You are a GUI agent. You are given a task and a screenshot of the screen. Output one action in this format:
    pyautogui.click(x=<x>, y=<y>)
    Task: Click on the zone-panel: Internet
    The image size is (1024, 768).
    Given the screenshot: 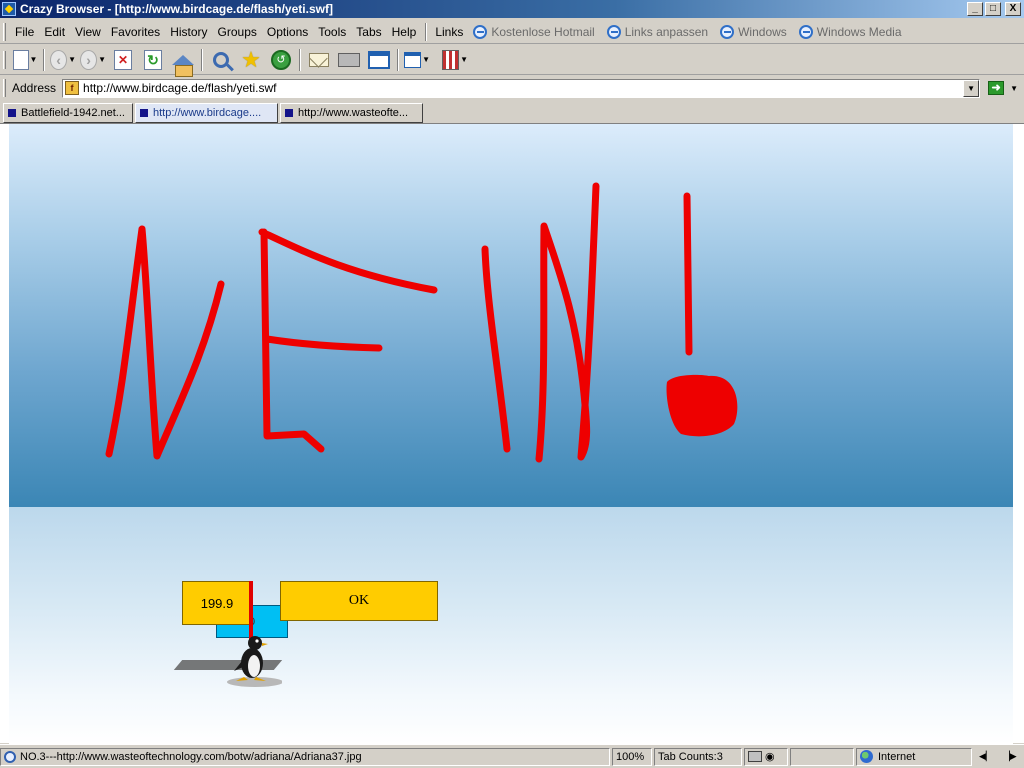 What is the action you would take?
    pyautogui.click(x=914, y=756)
    